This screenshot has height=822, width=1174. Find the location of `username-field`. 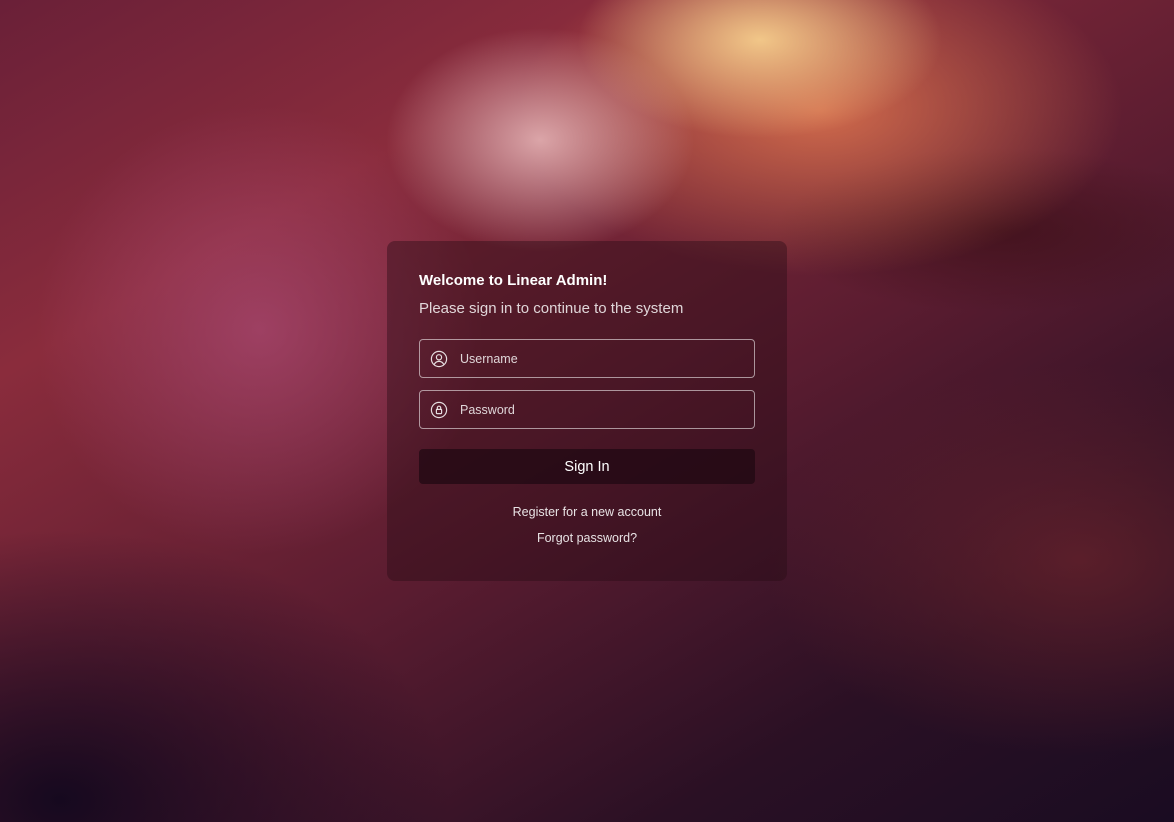

username-field is located at coordinates (587, 358).